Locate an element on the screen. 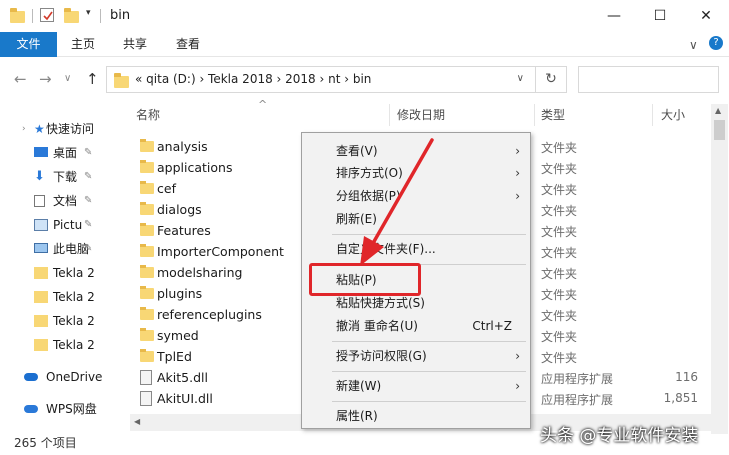 The height and width of the screenshot is (455, 729). nav-item-tekla-2: Tekla 2 is located at coordinates (65, 297).